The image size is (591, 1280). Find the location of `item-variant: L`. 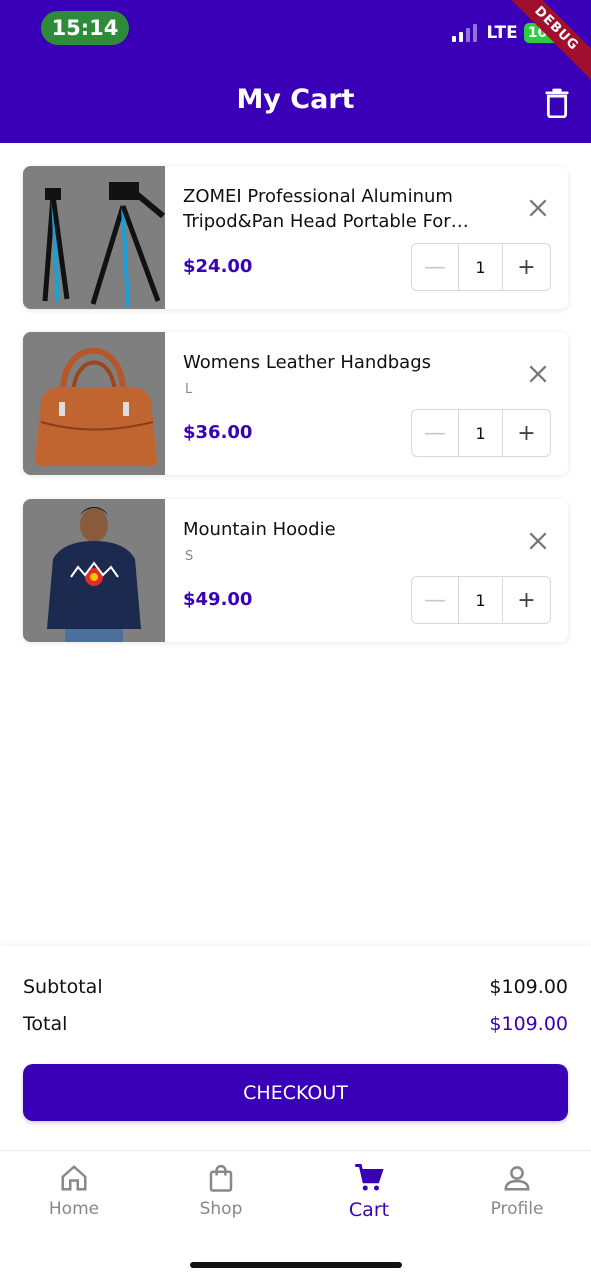

item-variant: L is located at coordinates (189, 389).